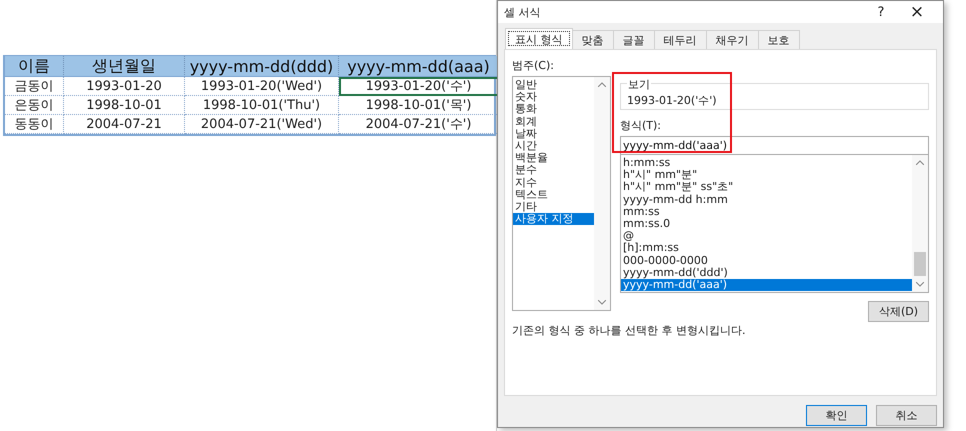 Image resolution: width=966 pixels, height=431 pixels. I want to click on table-cell: 1993-01-20, so click(124, 86).